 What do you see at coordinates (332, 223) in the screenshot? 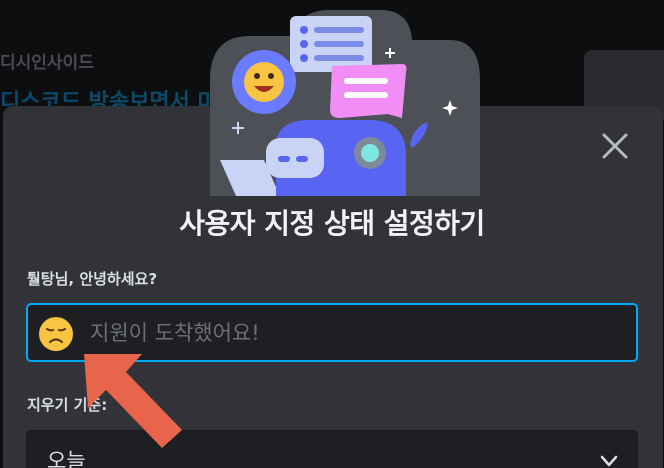
I see `modal-title: 사용자 지정 상태 설정하기` at bounding box center [332, 223].